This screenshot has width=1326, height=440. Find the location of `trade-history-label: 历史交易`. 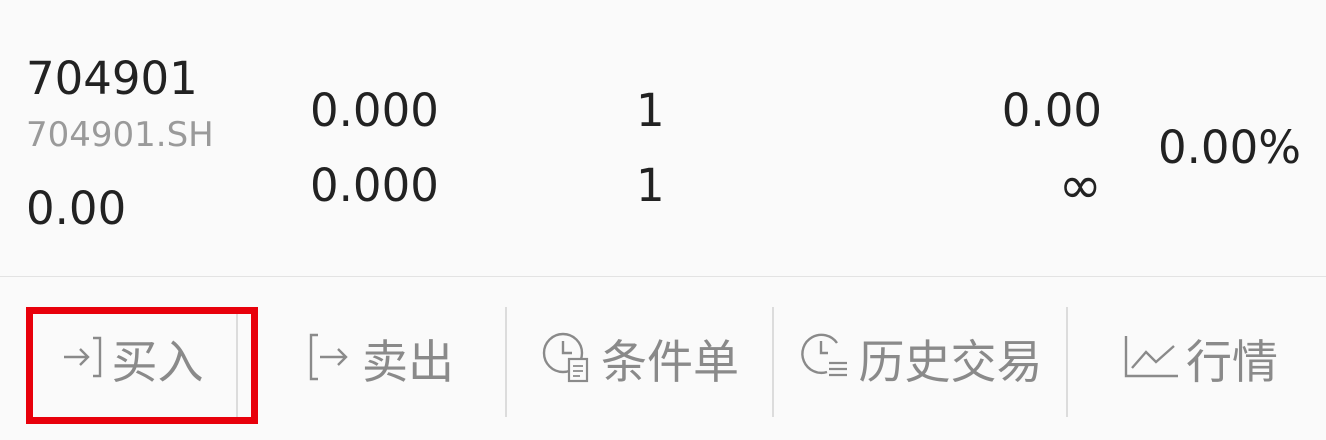

trade-history-label: 历史交易 is located at coordinates (950, 361).